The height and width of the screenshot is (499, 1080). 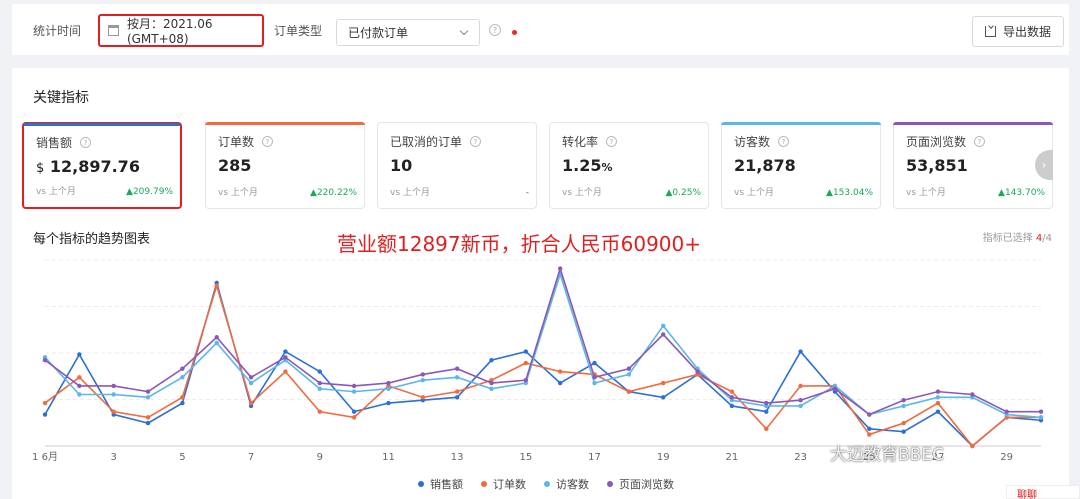 I want to click on notification-dot, so click(x=514, y=32).